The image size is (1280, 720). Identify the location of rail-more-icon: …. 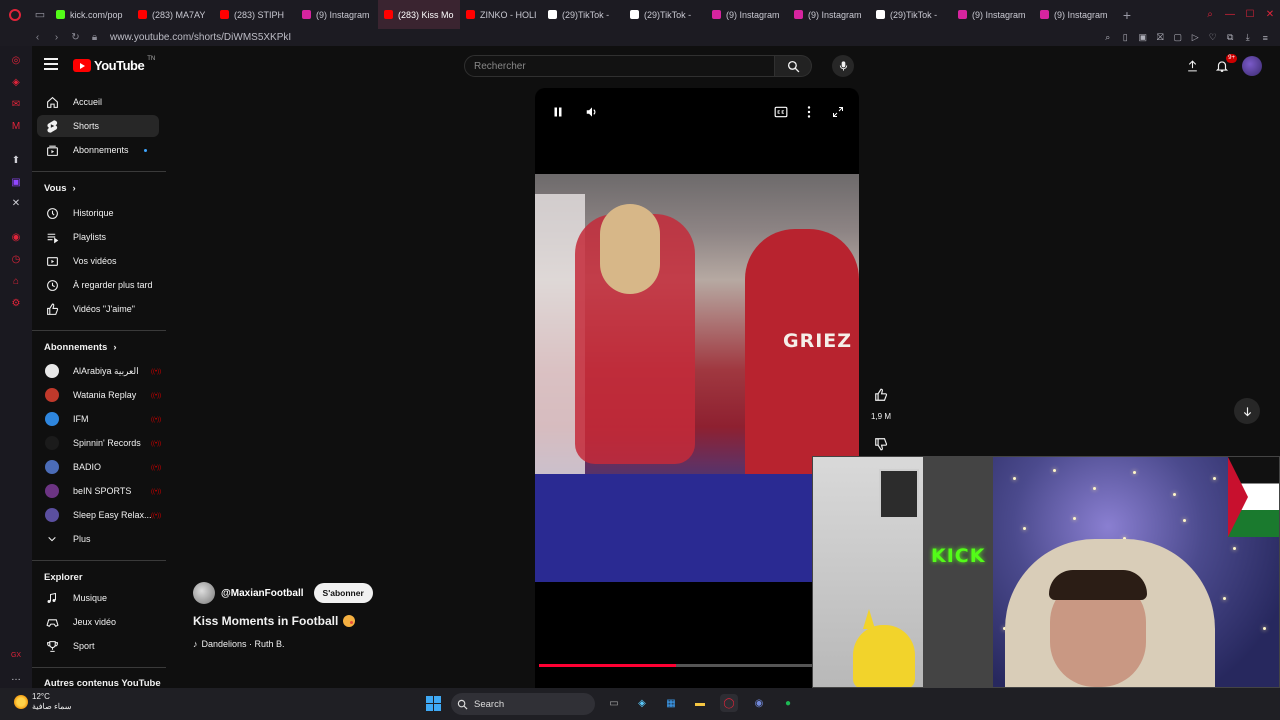
(16, 677).